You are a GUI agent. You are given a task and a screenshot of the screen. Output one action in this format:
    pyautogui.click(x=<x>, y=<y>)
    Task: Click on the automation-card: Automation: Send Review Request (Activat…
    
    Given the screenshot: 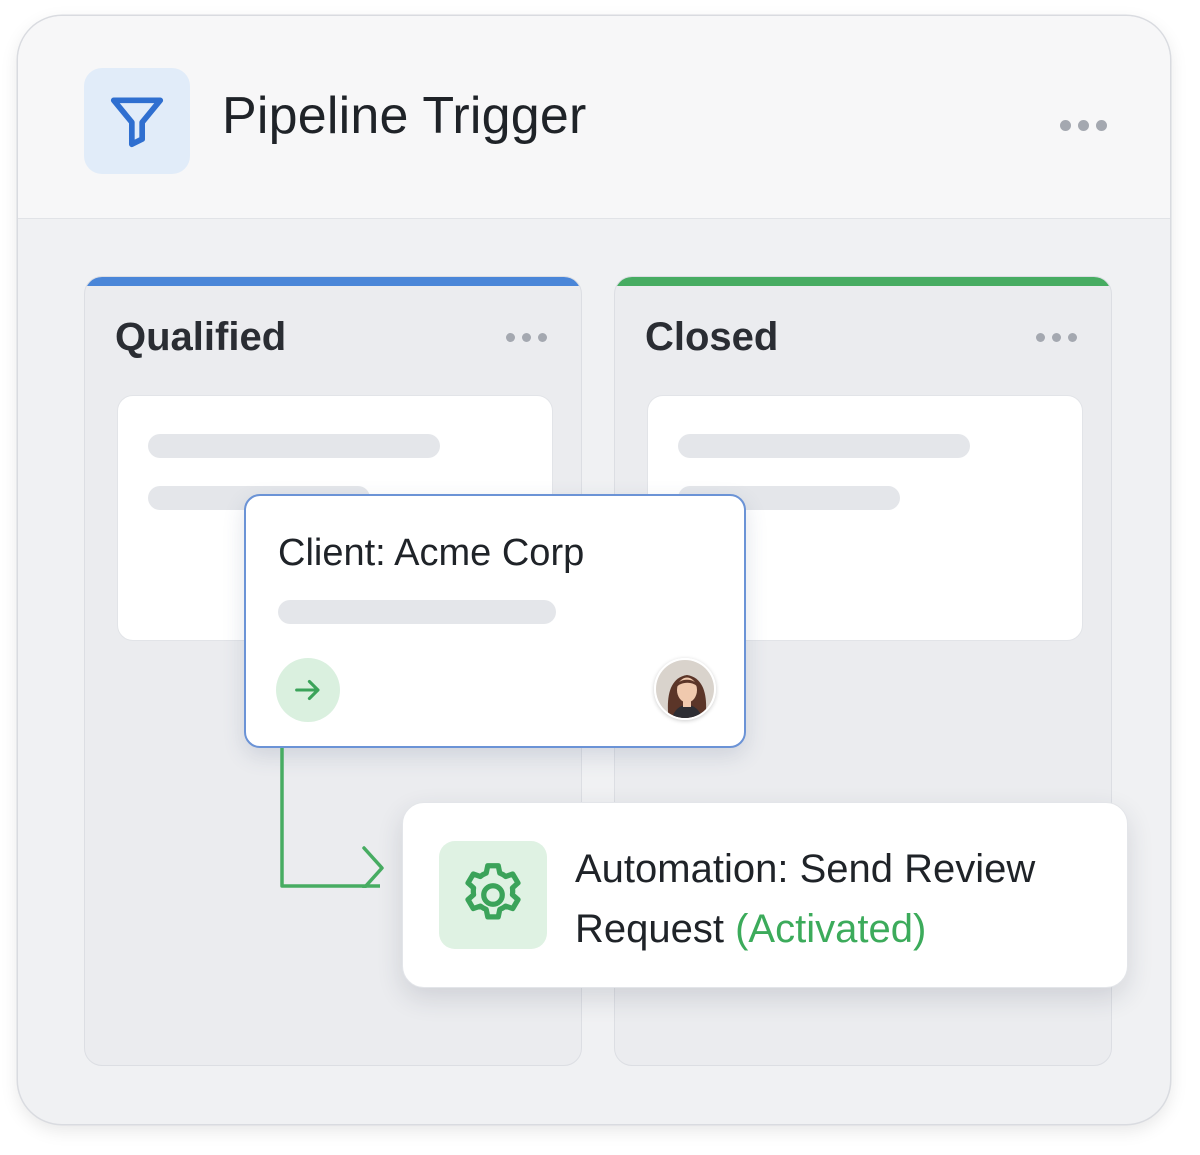 What is the action you would take?
    pyautogui.click(x=765, y=895)
    